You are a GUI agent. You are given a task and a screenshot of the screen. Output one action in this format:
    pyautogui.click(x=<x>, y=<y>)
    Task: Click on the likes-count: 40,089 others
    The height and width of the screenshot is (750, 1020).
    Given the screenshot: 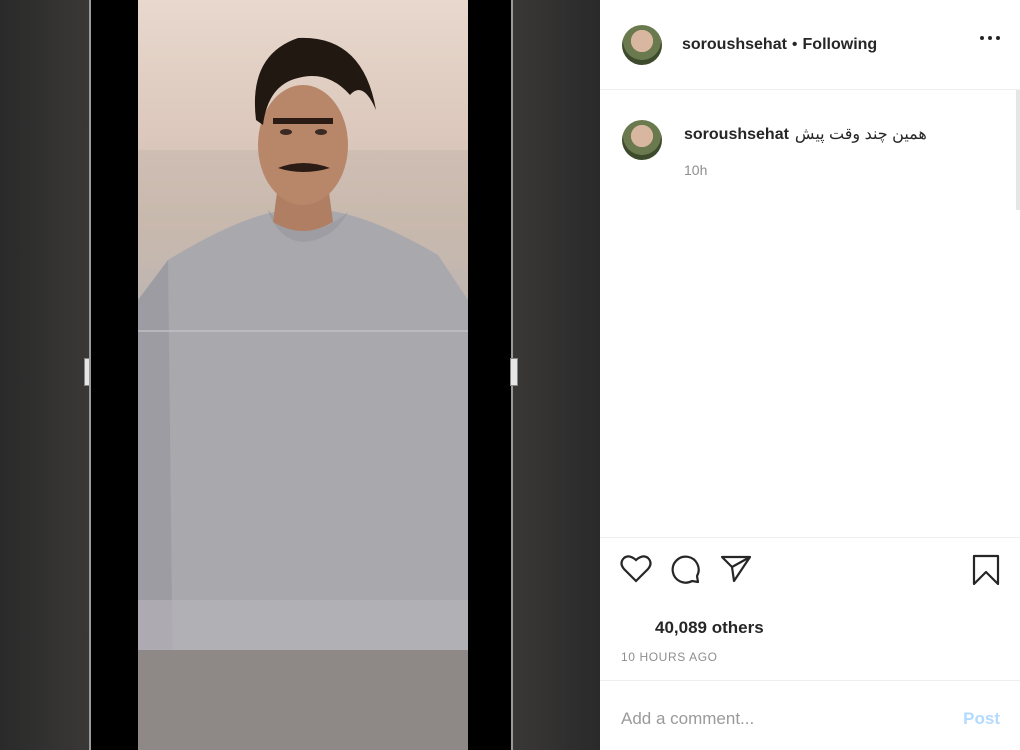 What is the action you would take?
    pyautogui.click(x=810, y=628)
    